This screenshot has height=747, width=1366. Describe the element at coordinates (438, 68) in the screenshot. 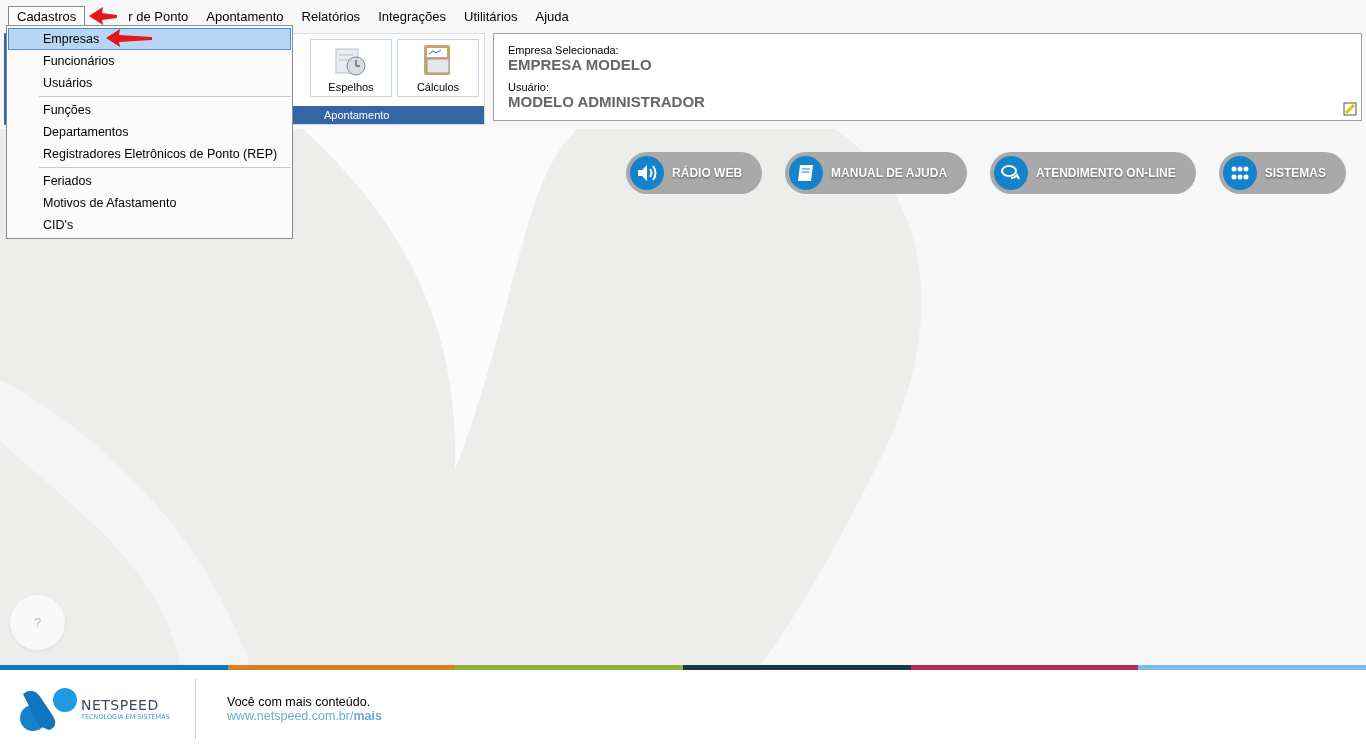

I see `ribbon-button: Cálculos` at that location.